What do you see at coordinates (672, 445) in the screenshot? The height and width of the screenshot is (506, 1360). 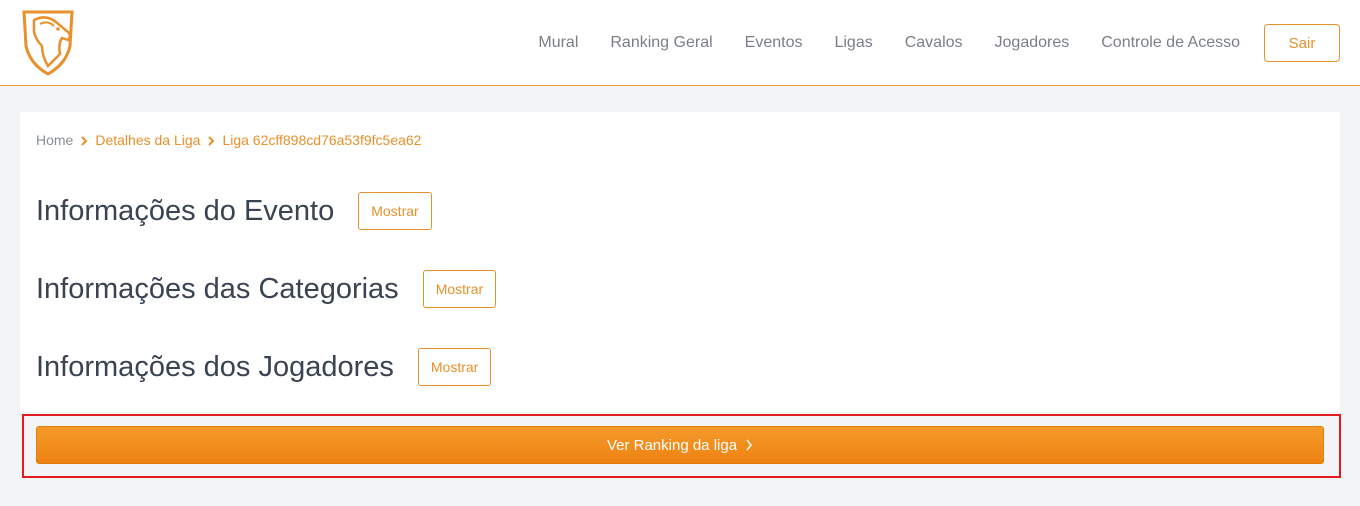 I see `ranking-button-label: Ver Ranking da liga` at bounding box center [672, 445].